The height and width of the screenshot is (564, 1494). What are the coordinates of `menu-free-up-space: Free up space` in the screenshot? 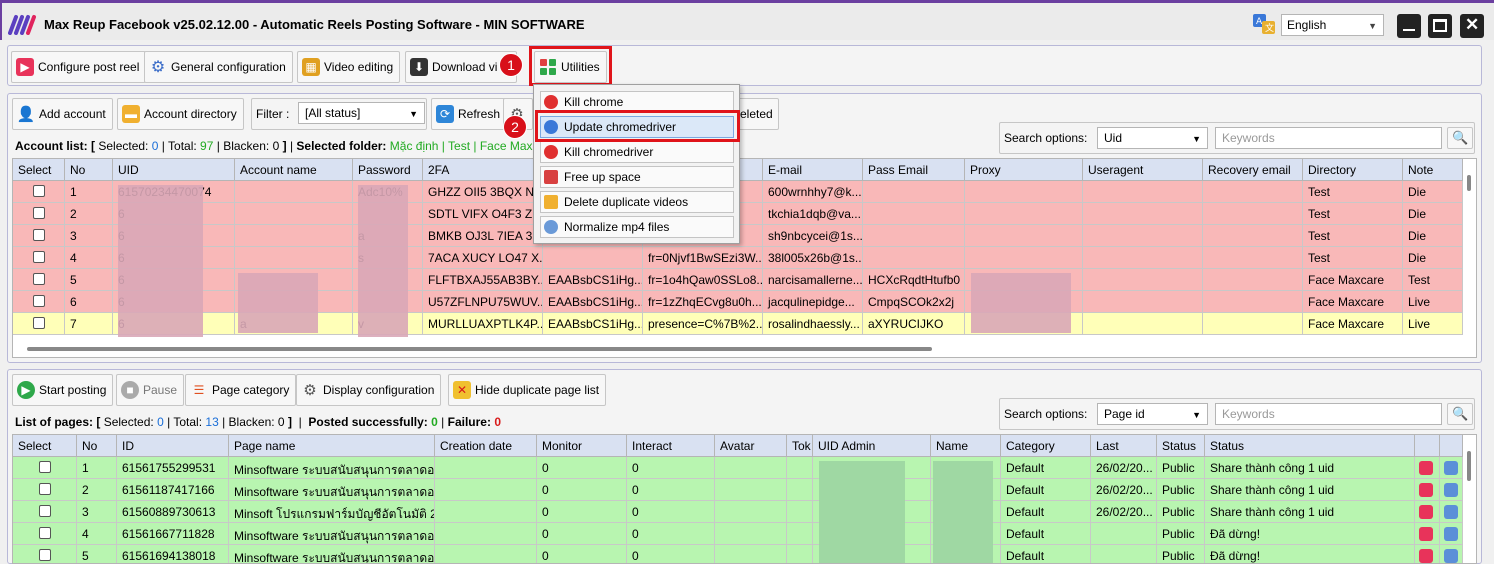 It's located at (637, 177).